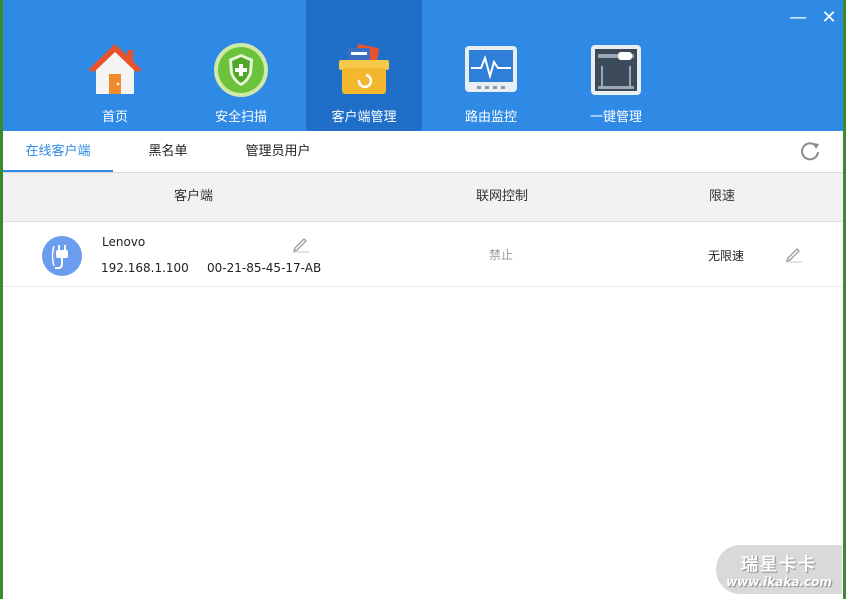  I want to click on home-icon, so click(115, 69).